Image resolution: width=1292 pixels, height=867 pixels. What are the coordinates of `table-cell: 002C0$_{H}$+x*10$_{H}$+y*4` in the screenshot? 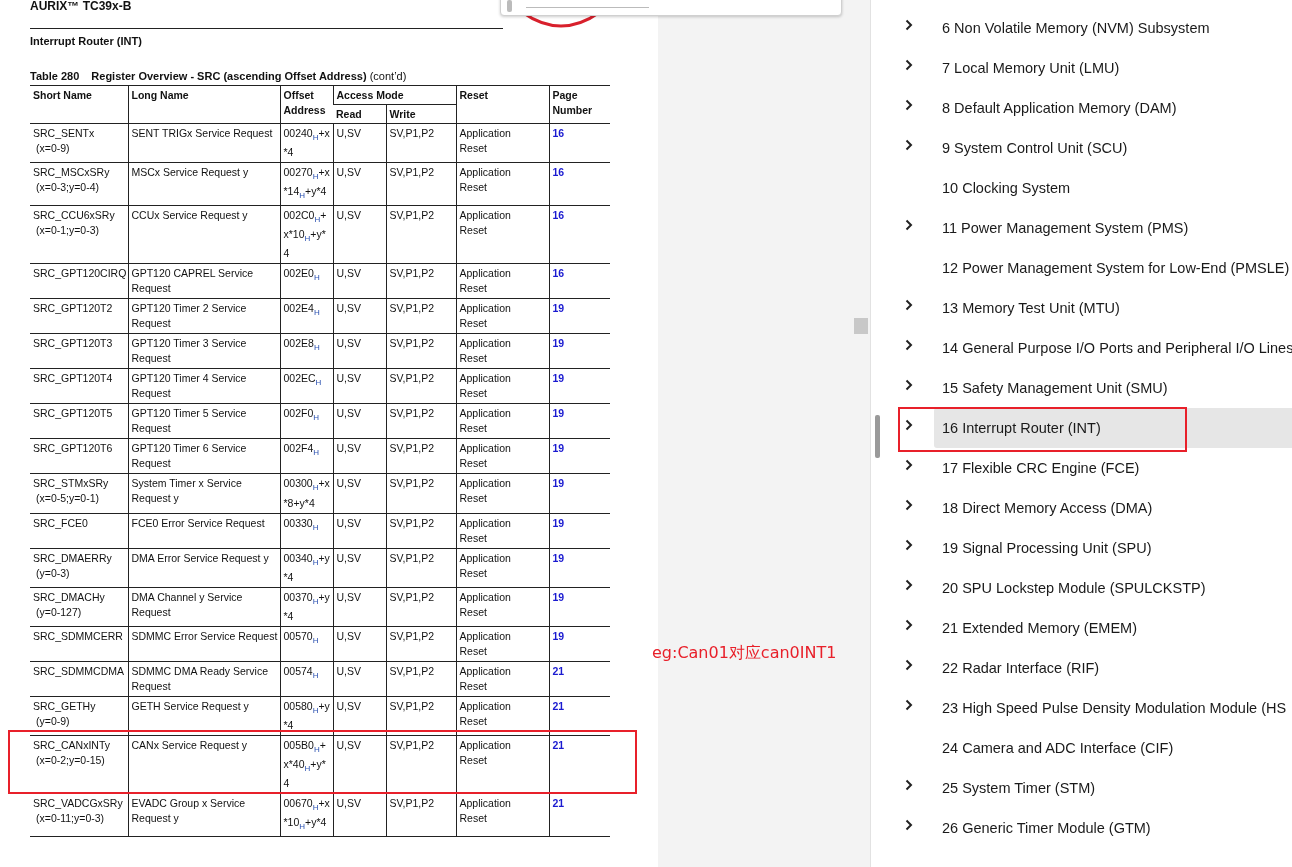 It's located at (306, 234).